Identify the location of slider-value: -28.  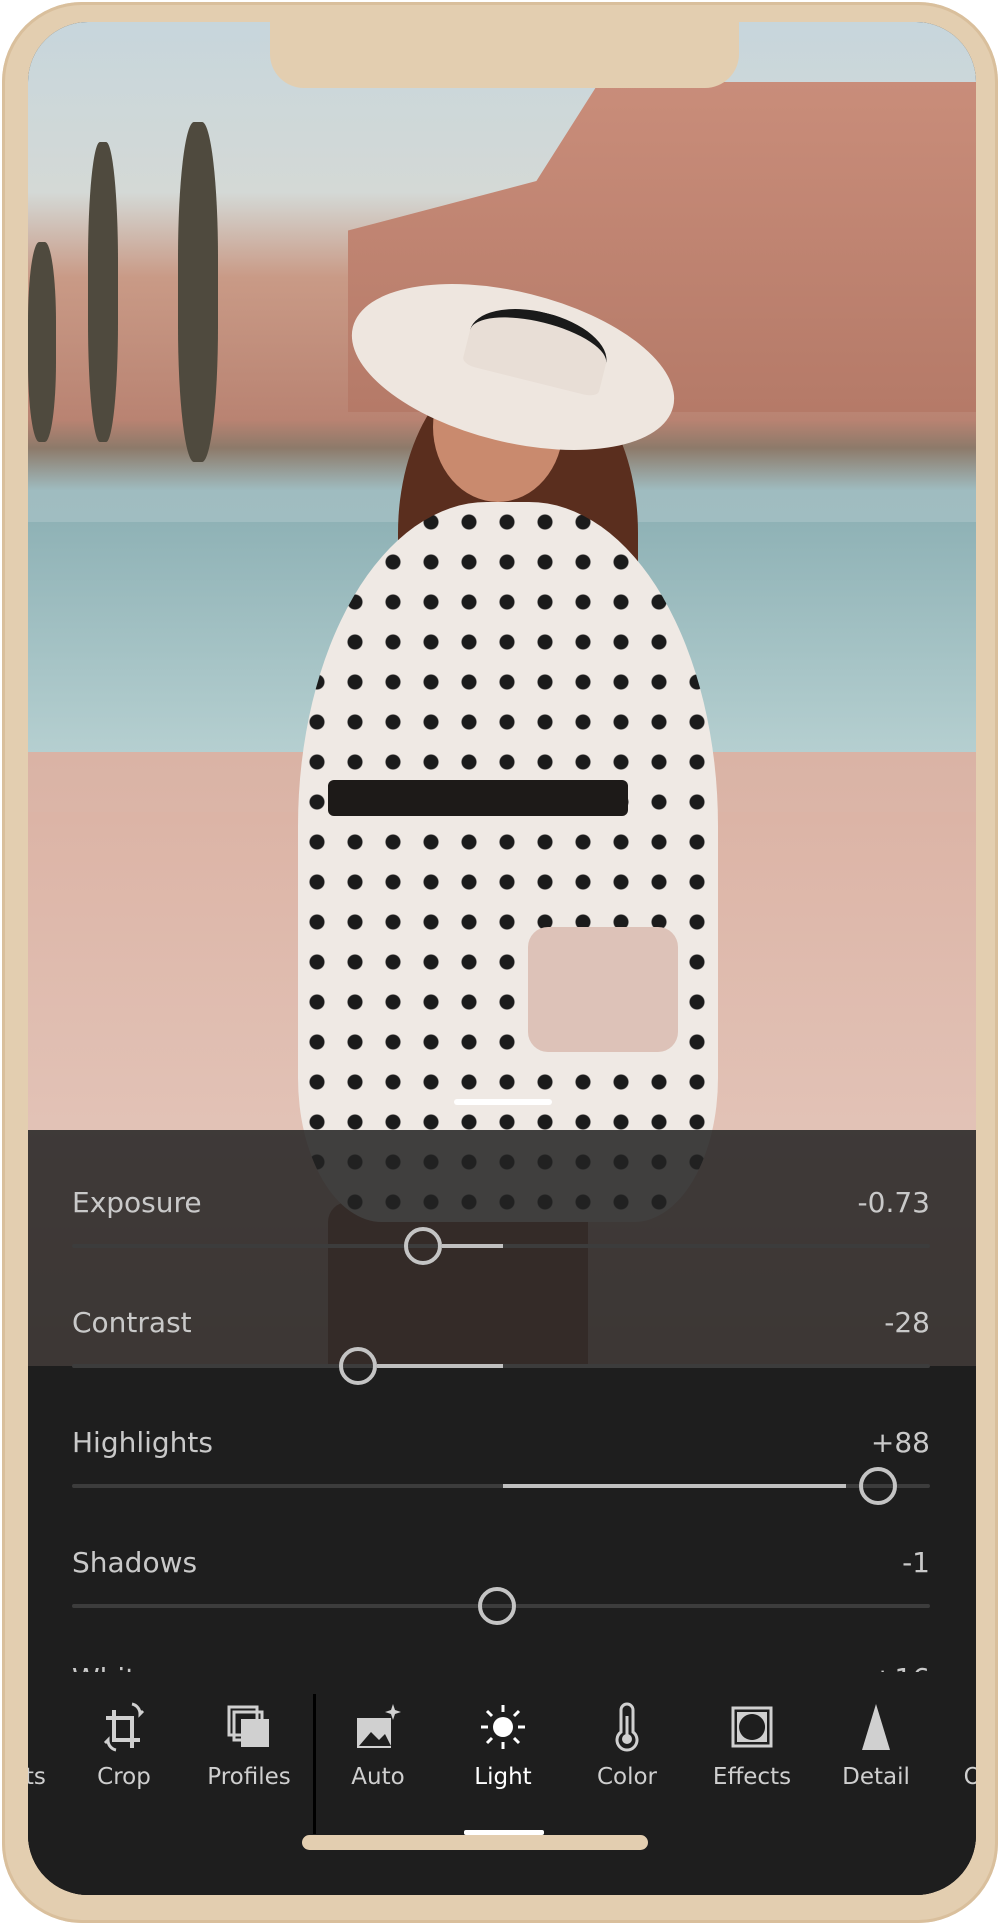
(907, 1322).